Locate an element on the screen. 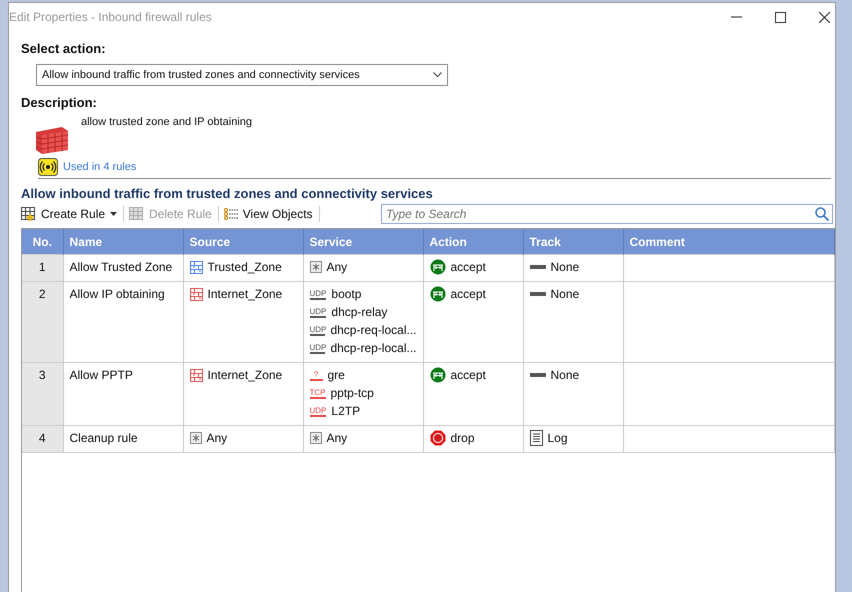 The image size is (852, 592). source-object: Trusted_Zone is located at coordinates (245, 267).